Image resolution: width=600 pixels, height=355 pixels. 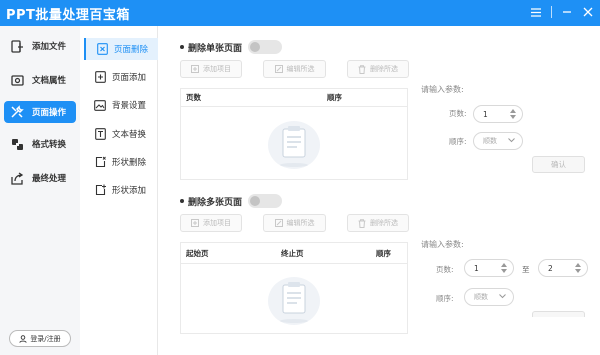 I want to click on subnav-item-background-settings: 背景设置, so click(x=121, y=105).